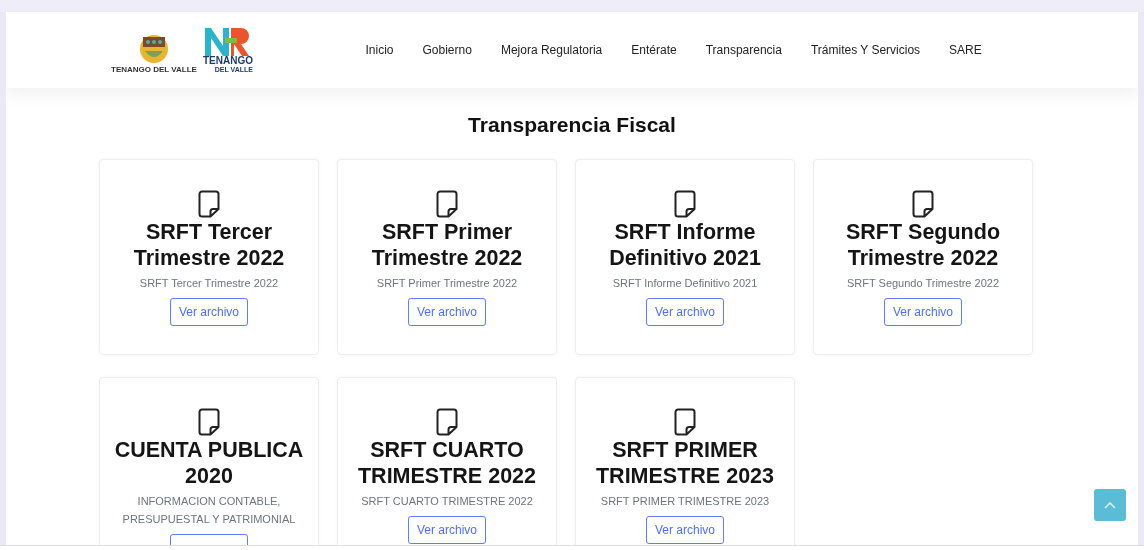 The width and height of the screenshot is (1144, 550). Describe the element at coordinates (447, 463) in the screenshot. I see `card-title: SRFT CUARTO TRIMESTRE 2022` at that location.